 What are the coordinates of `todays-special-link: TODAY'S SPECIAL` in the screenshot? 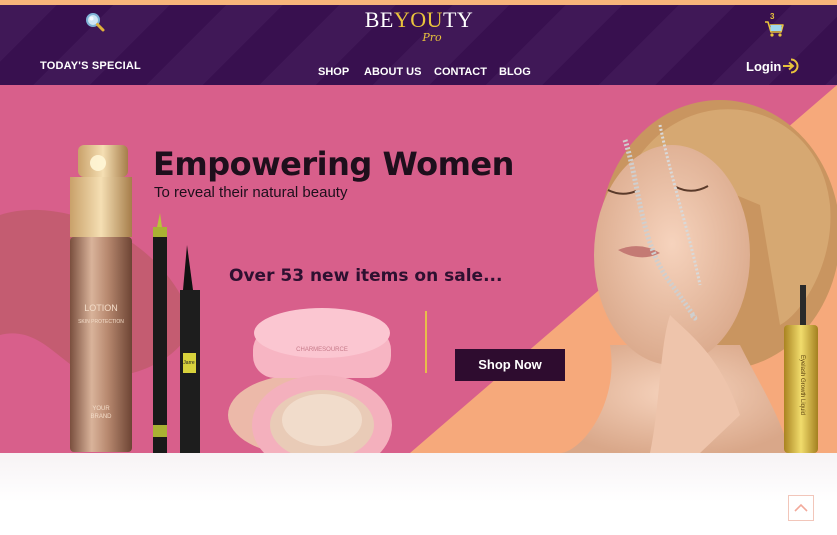 It's located at (90, 66).